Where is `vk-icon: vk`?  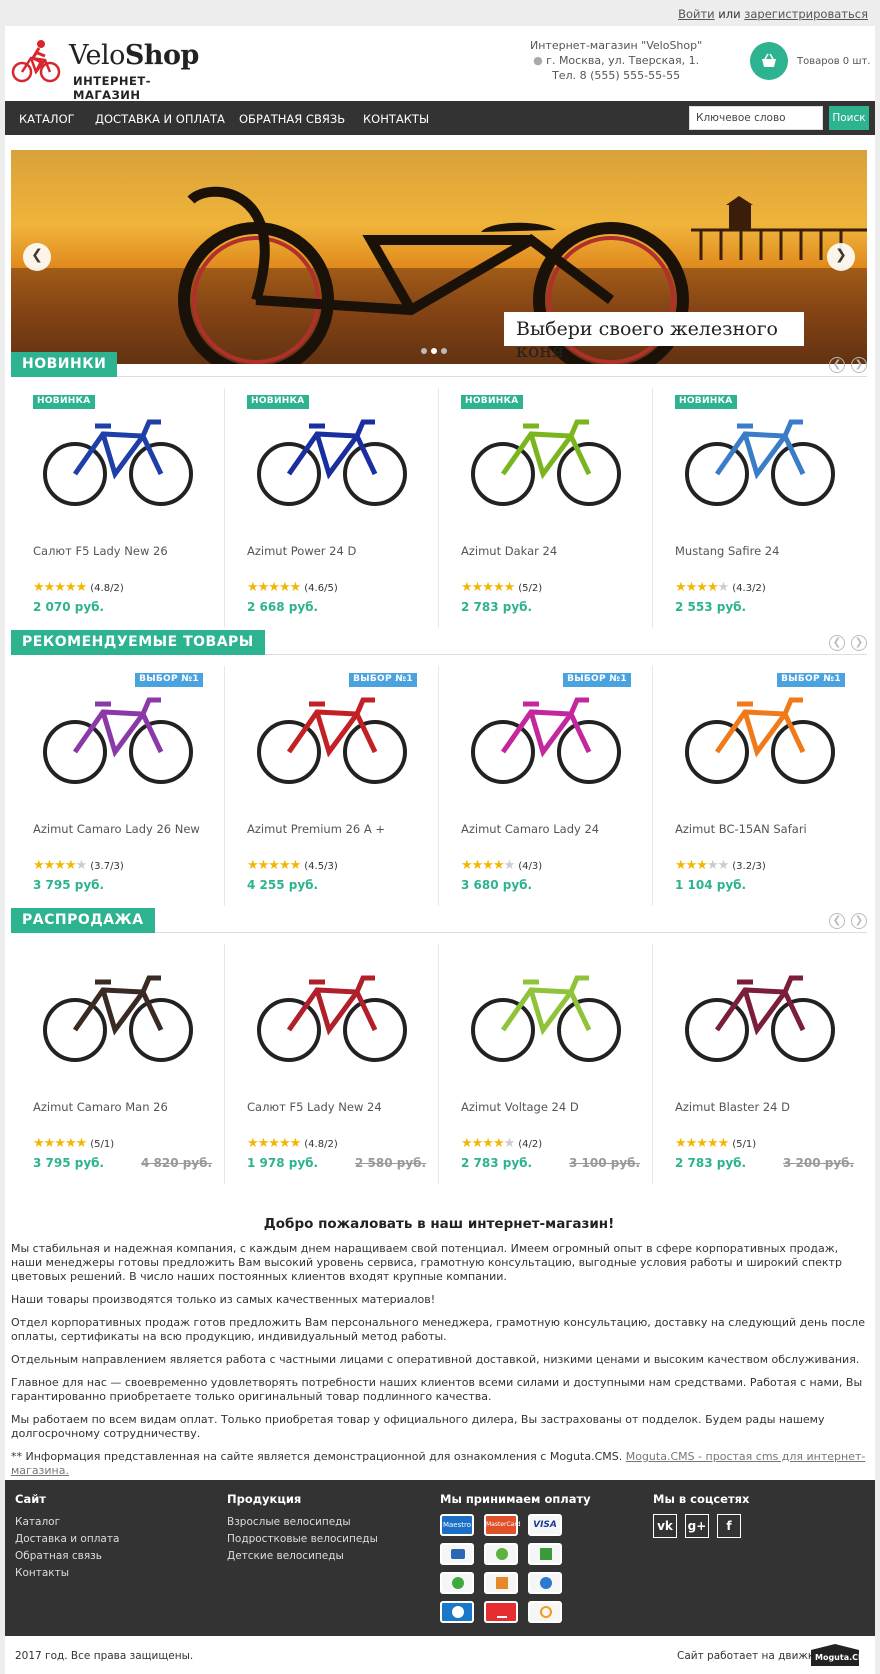
vk-icon: vk is located at coordinates (665, 1526).